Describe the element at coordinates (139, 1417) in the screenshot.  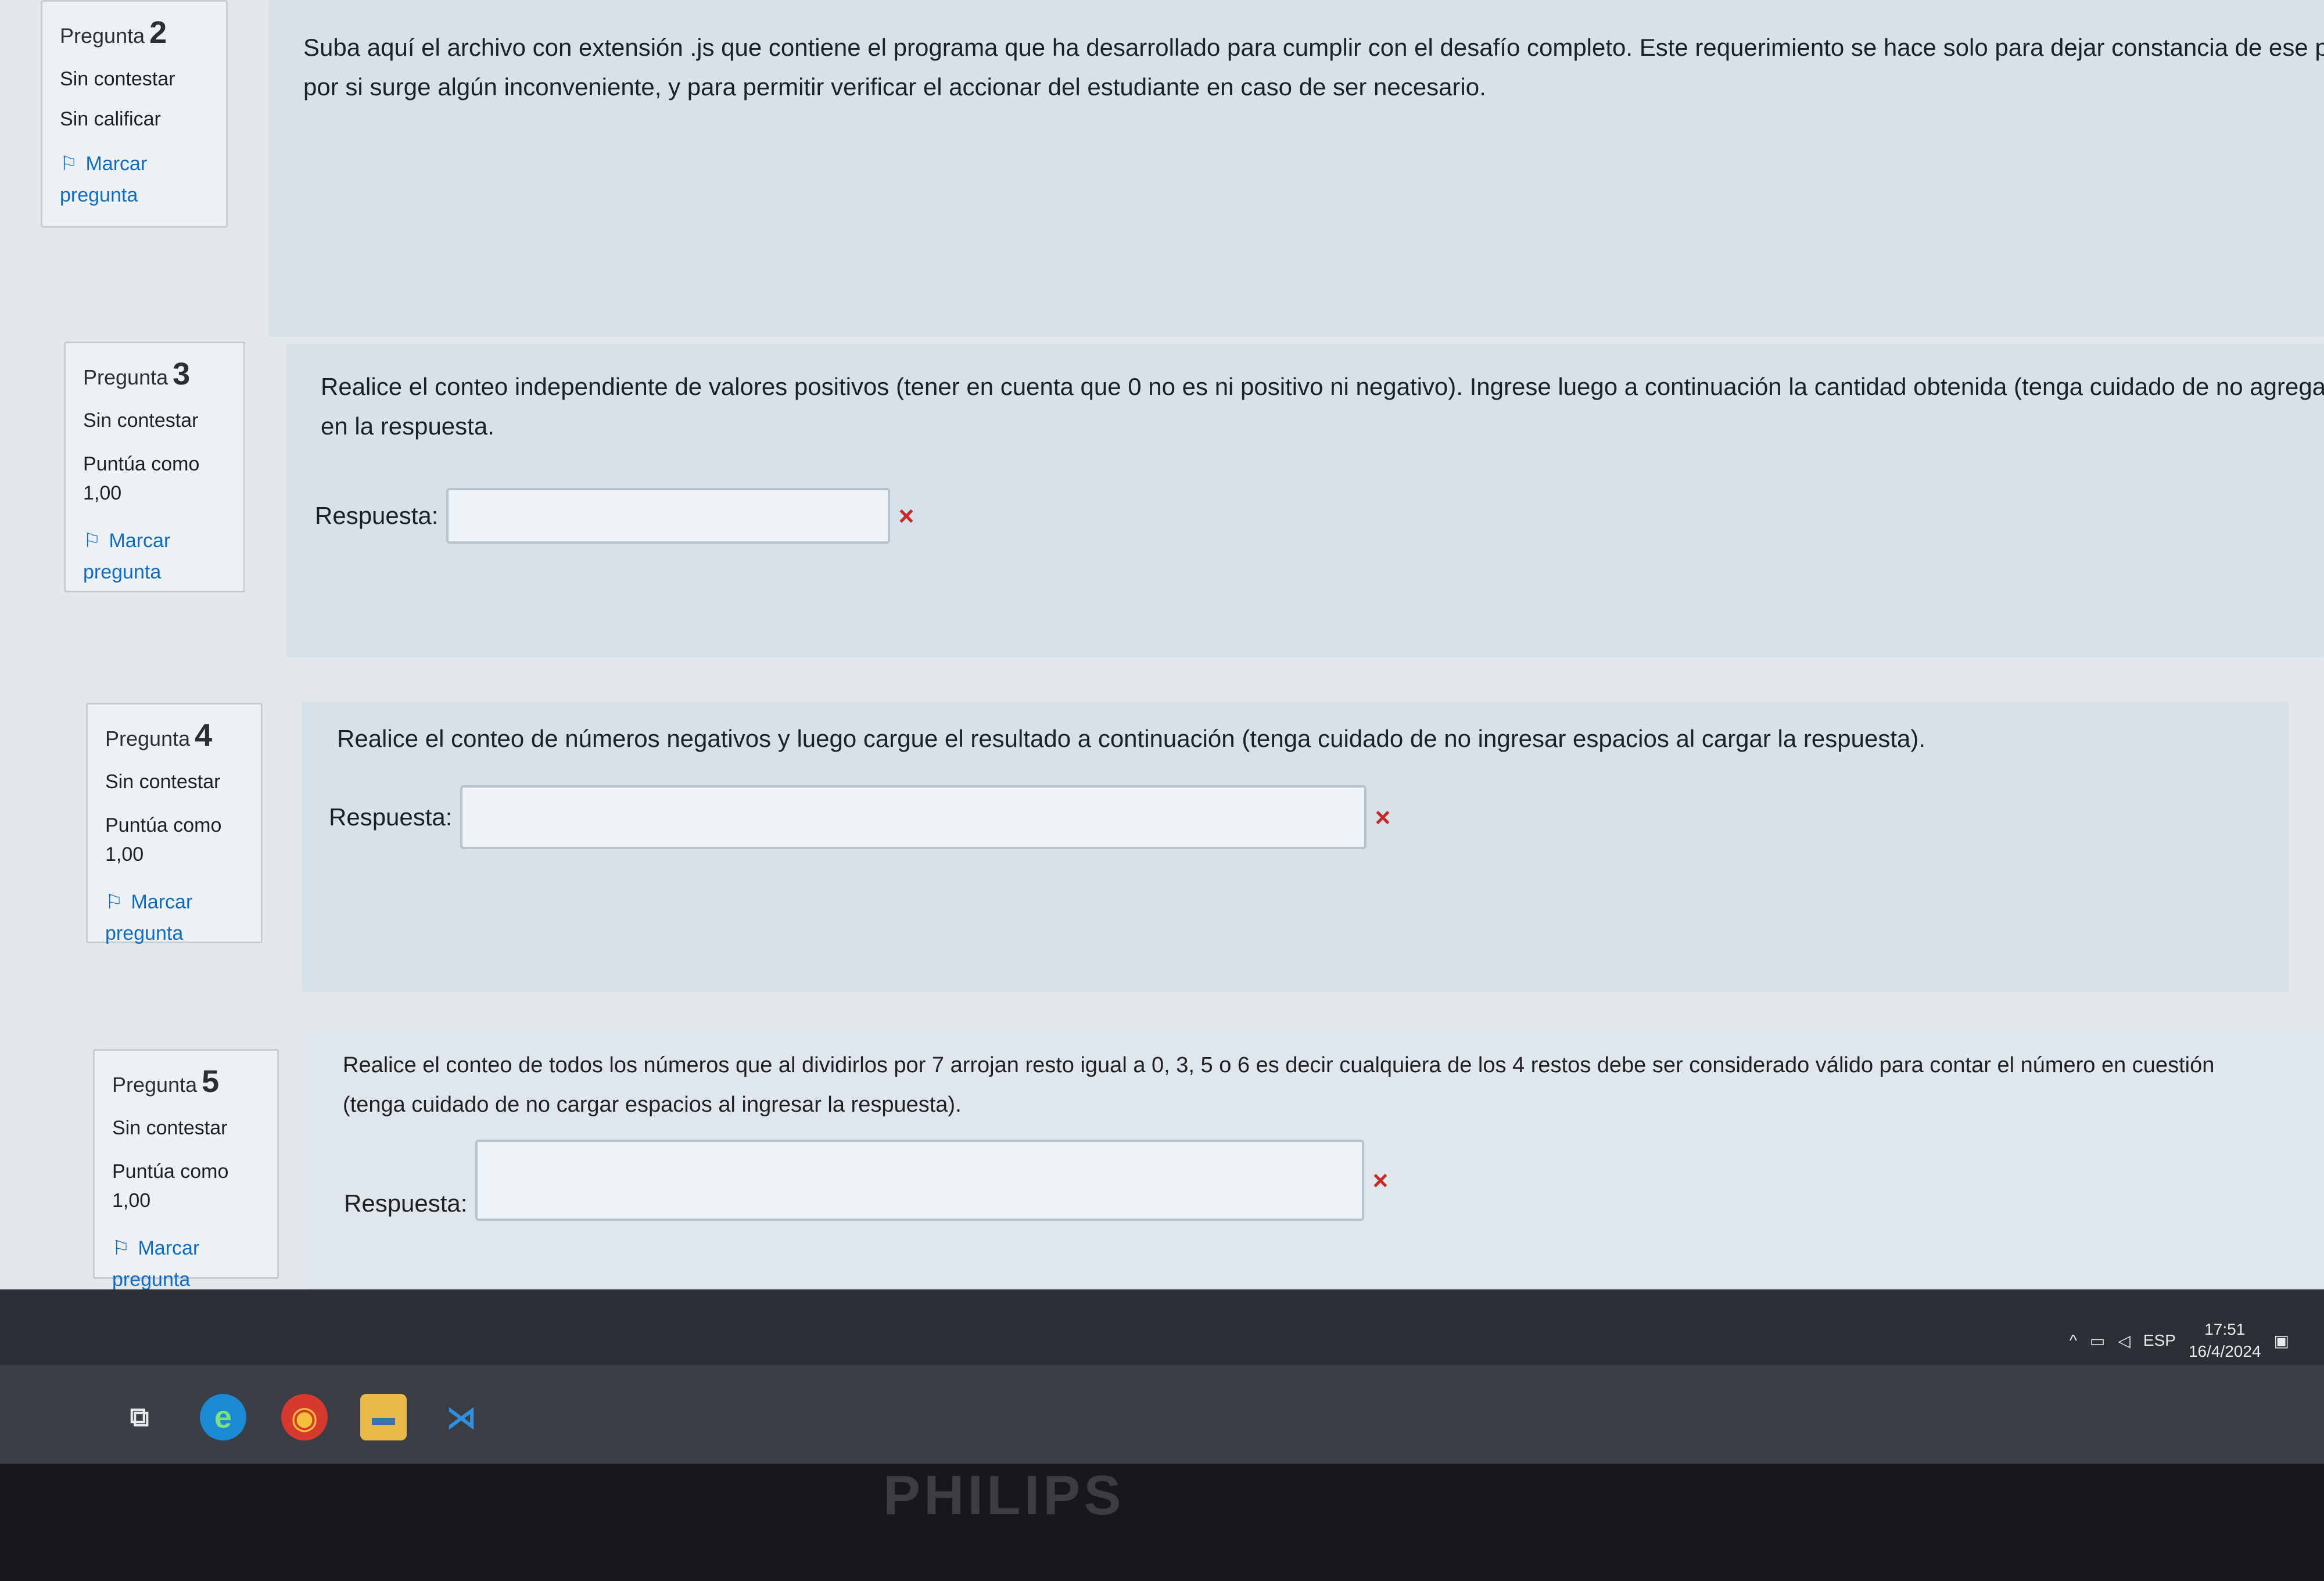
I see `task-view-icon: ⧉` at that location.